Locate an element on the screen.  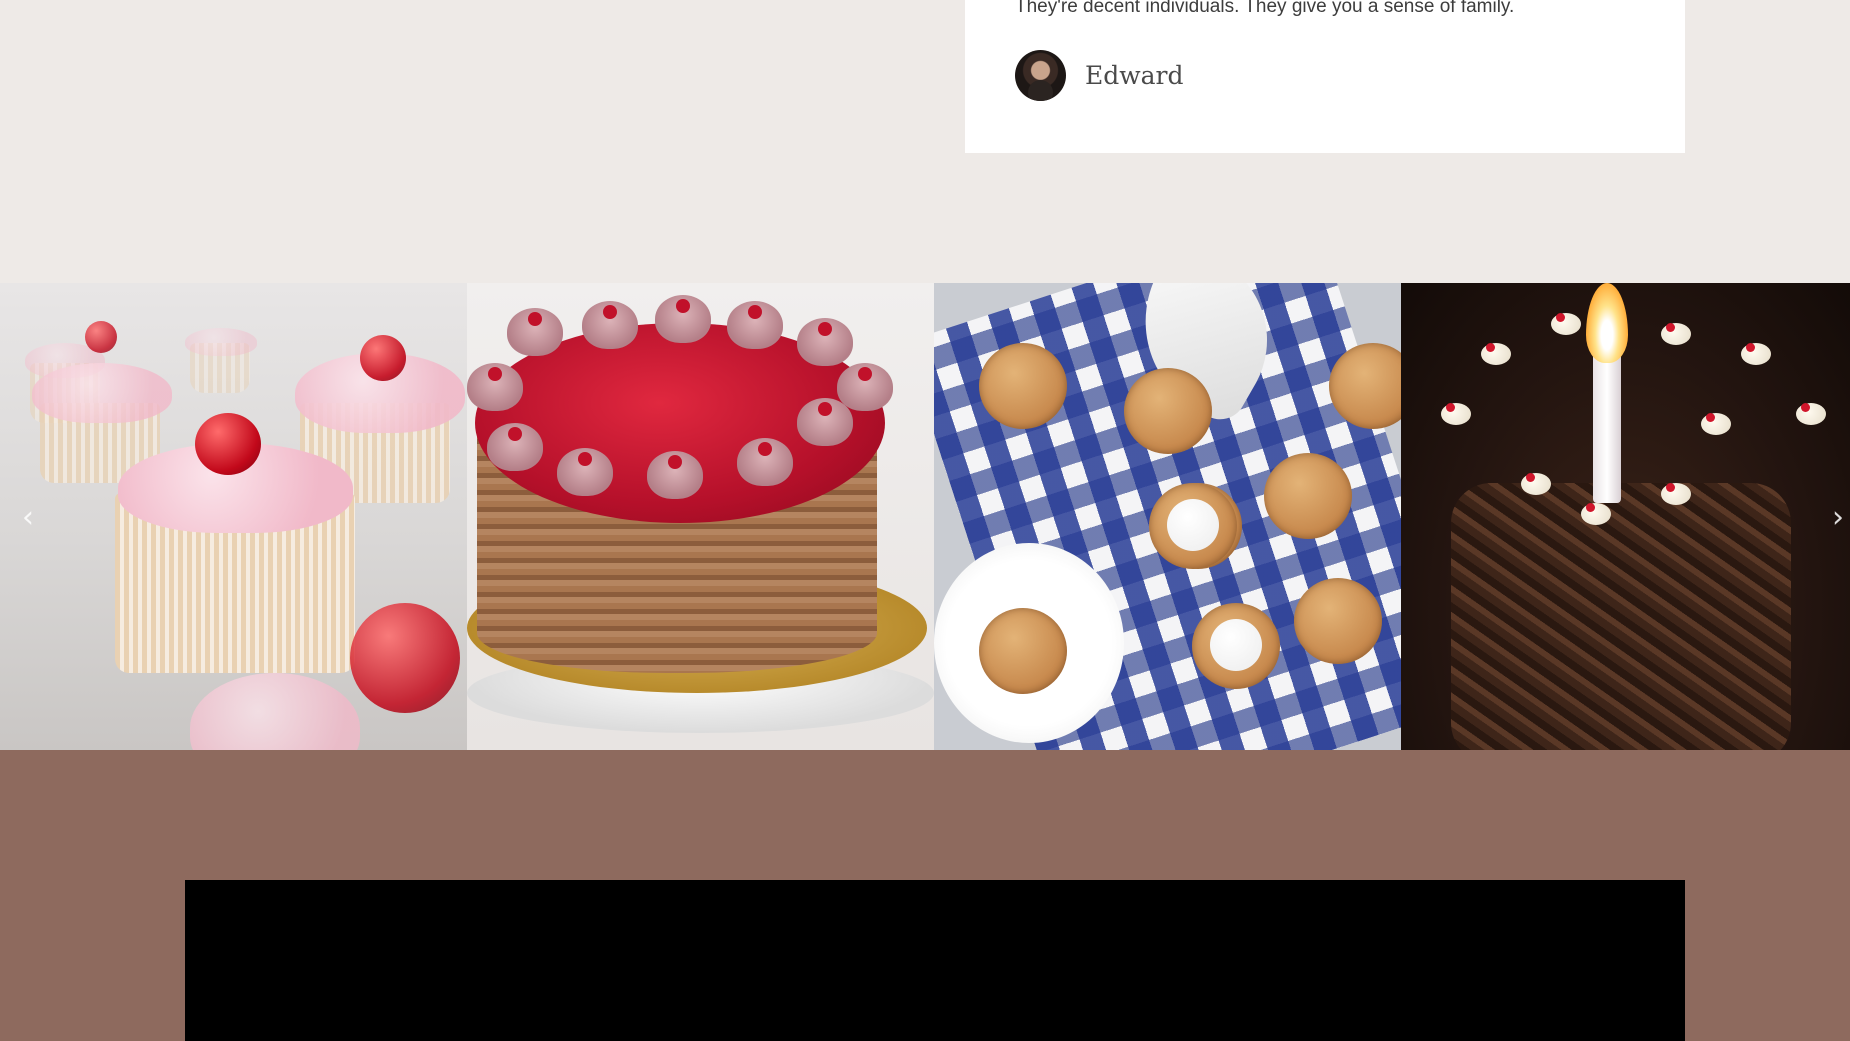
avatar is located at coordinates (1040, 75).